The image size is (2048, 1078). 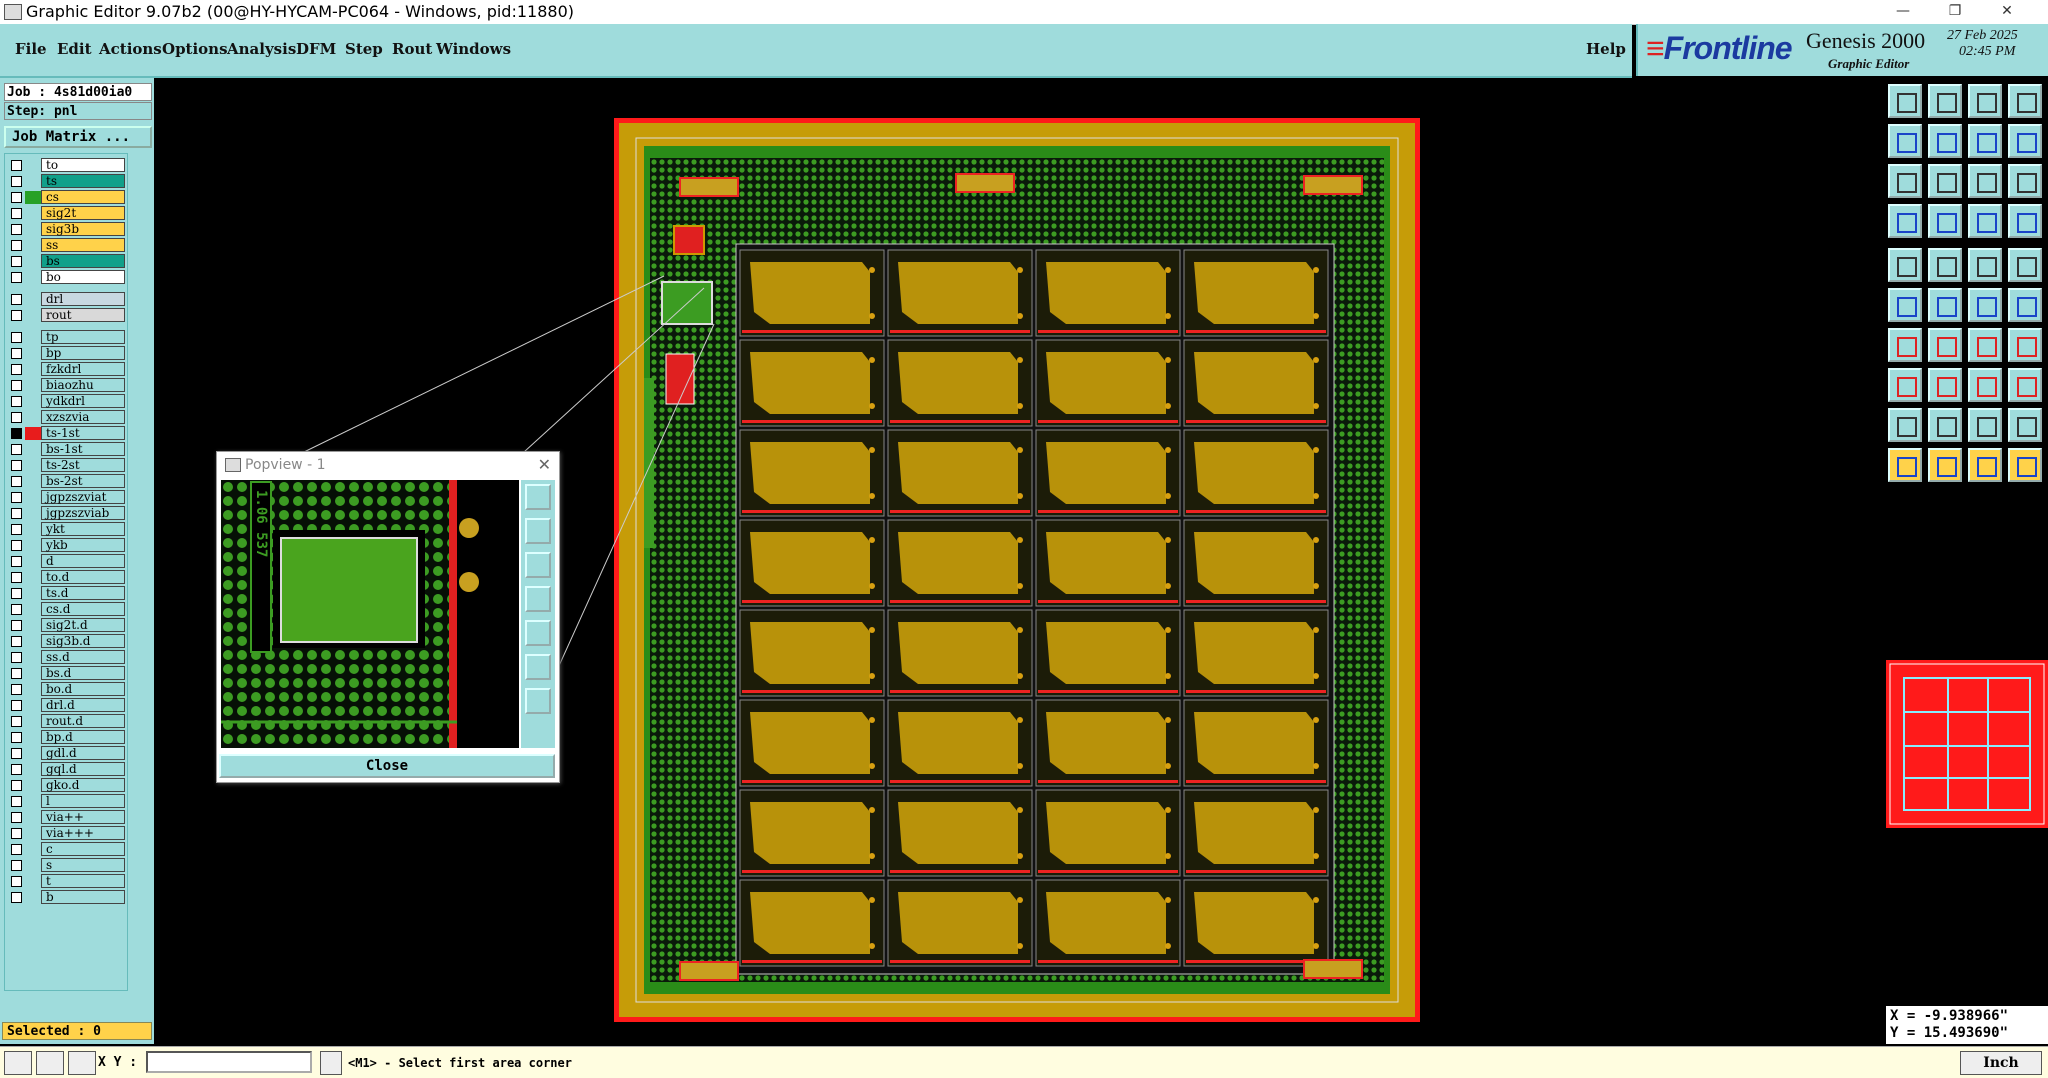 What do you see at coordinates (66, 865) in the screenshot?
I see `layer-row-s: s` at bounding box center [66, 865].